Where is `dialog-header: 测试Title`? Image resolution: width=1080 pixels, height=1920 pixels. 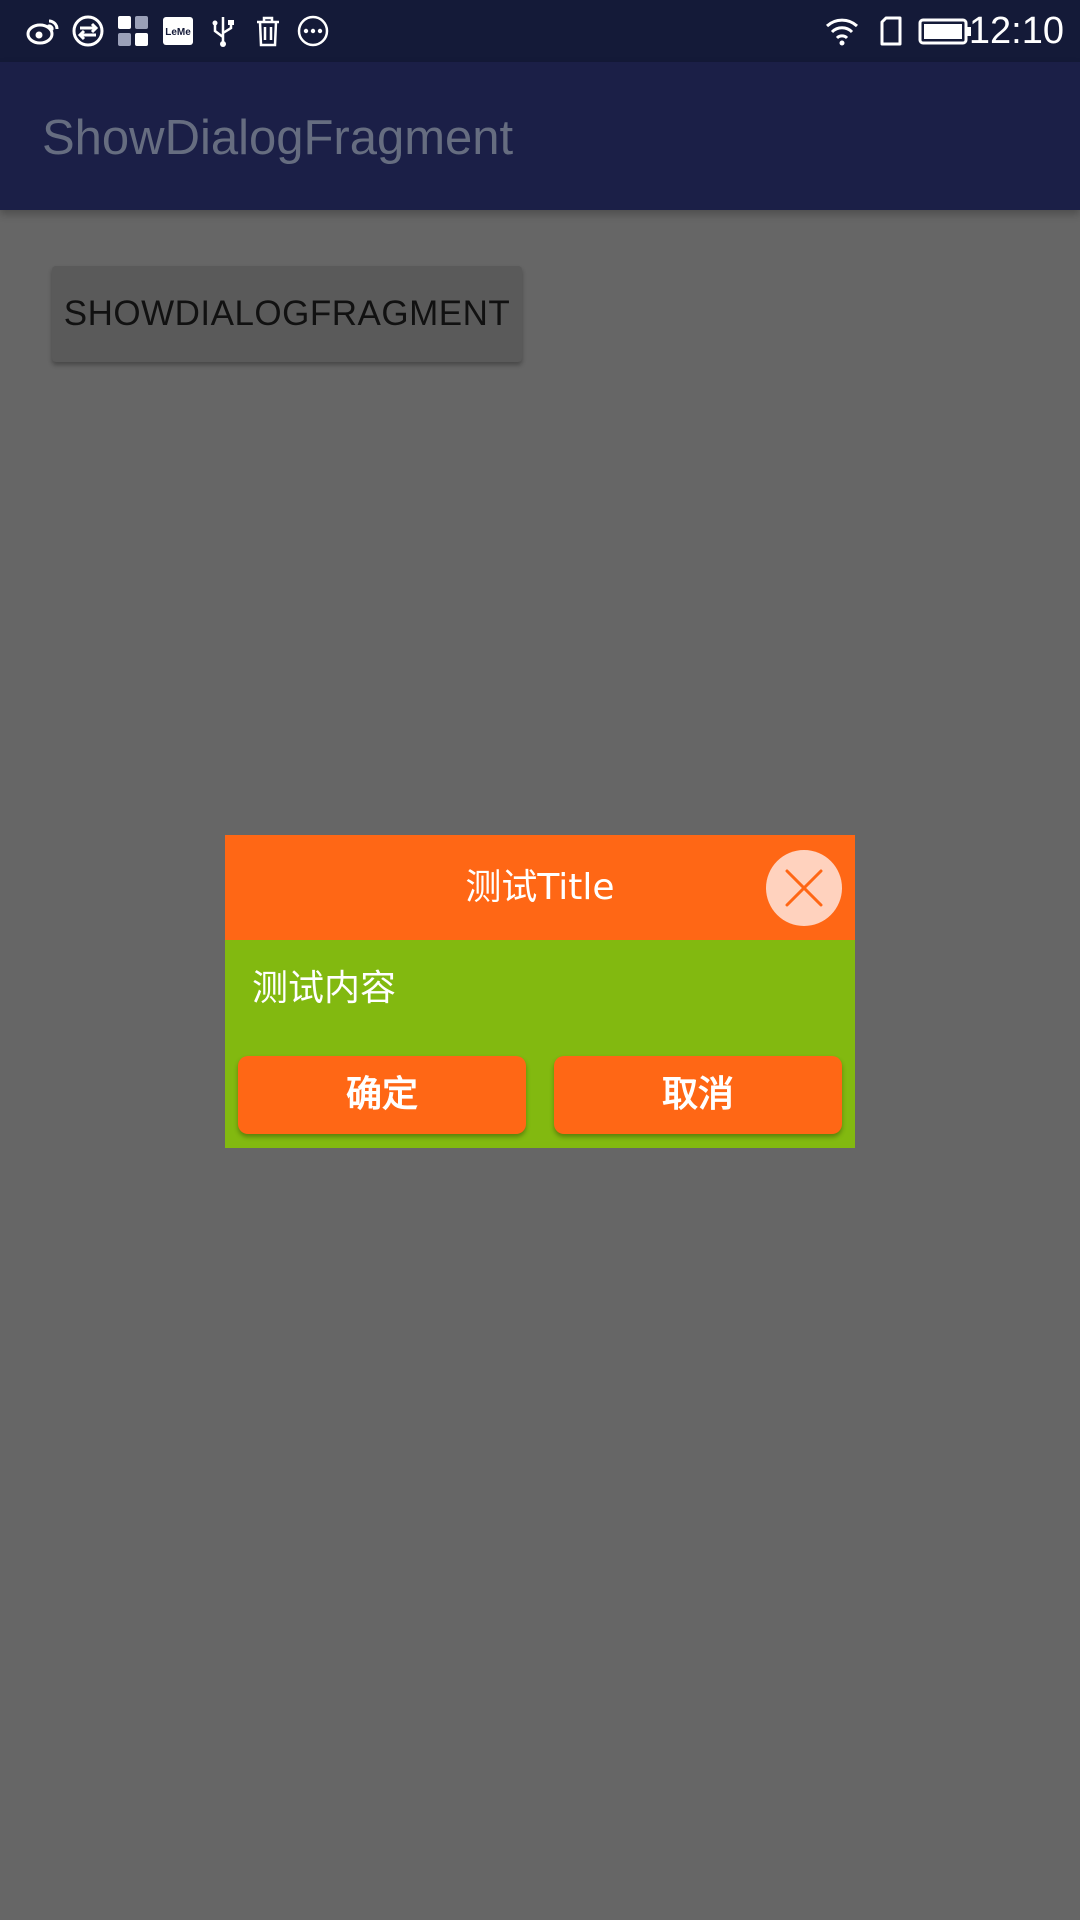
dialog-header: 测试Title is located at coordinates (540, 887).